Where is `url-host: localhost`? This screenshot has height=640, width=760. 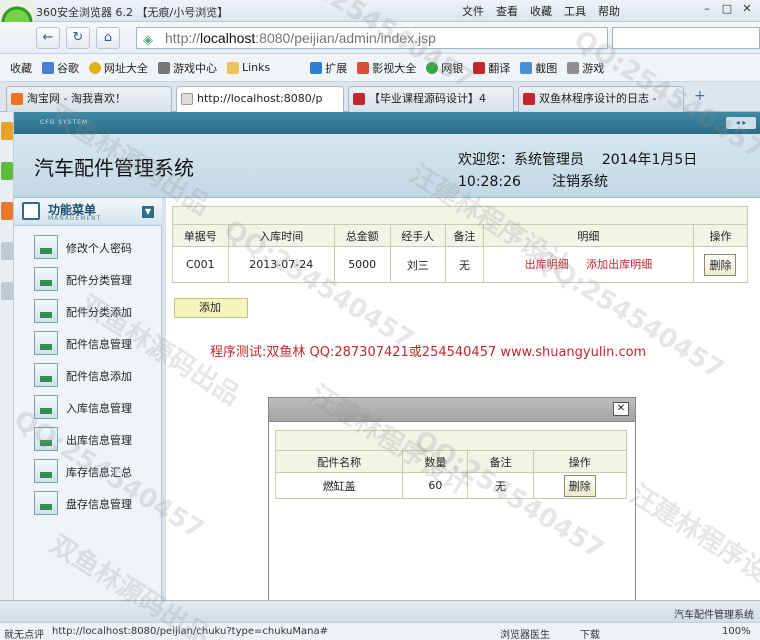
url-host: localhost is located at coordinates (228, 38).